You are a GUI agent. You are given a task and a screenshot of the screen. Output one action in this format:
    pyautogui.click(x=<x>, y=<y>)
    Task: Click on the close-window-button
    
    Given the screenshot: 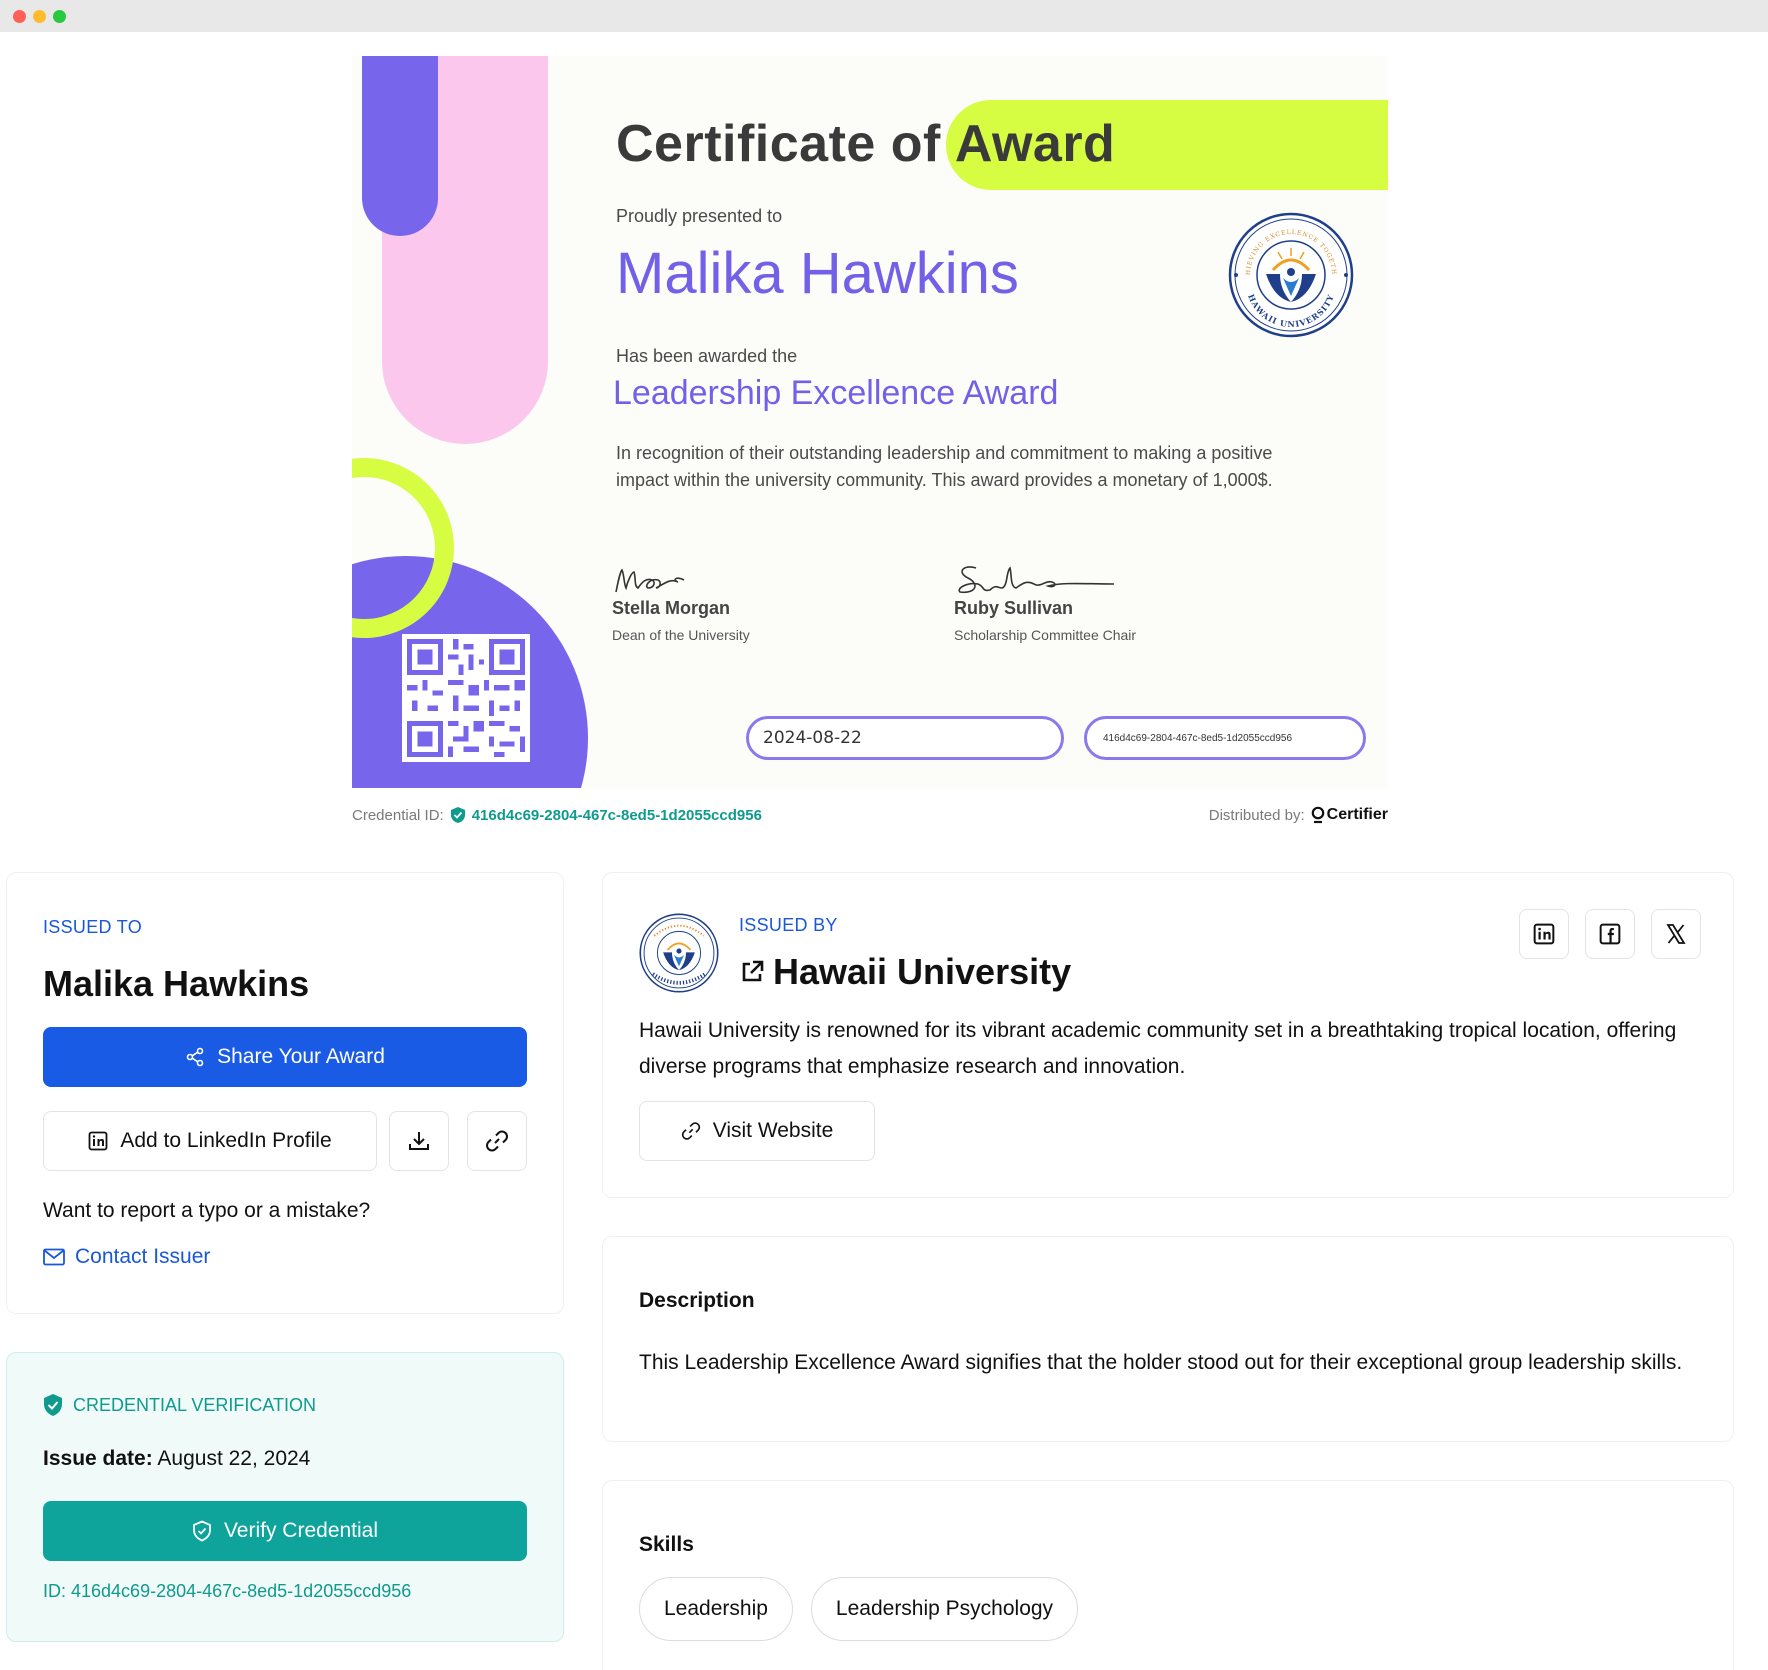 What is the action you would take?
    pyautogui.click(x=19, y=16)
    